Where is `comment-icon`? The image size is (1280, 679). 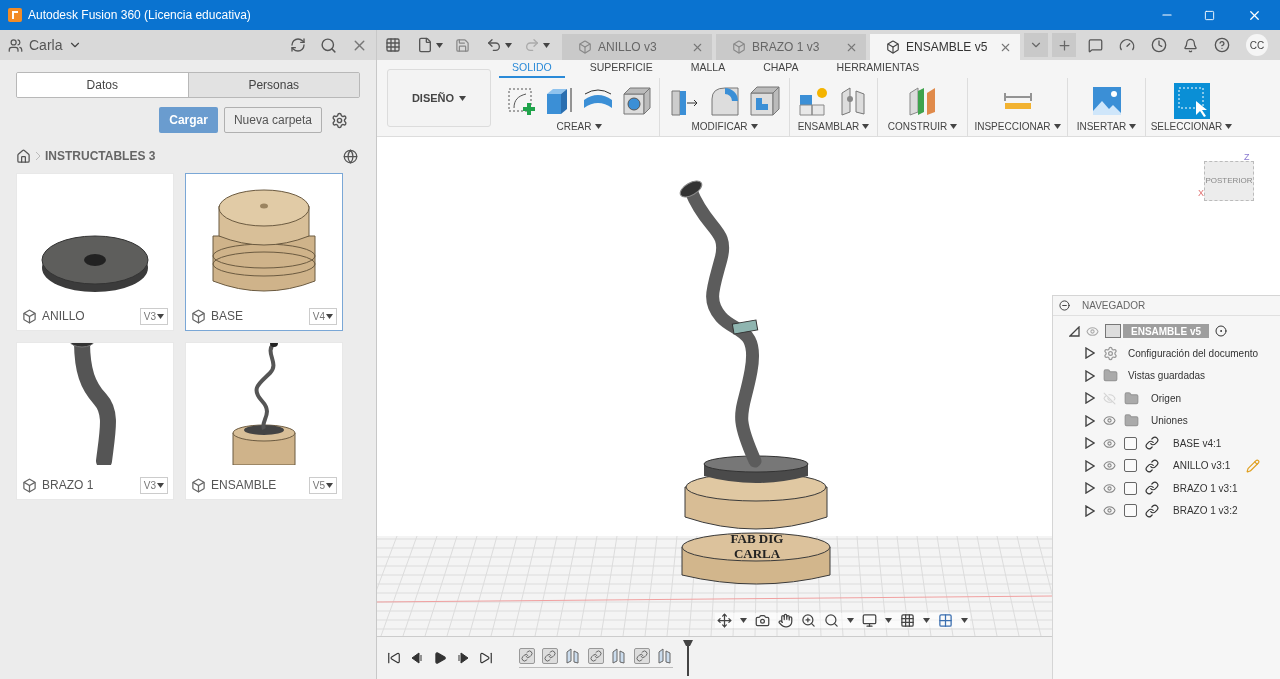 comment-icon is located at coordinates (1095, 45).